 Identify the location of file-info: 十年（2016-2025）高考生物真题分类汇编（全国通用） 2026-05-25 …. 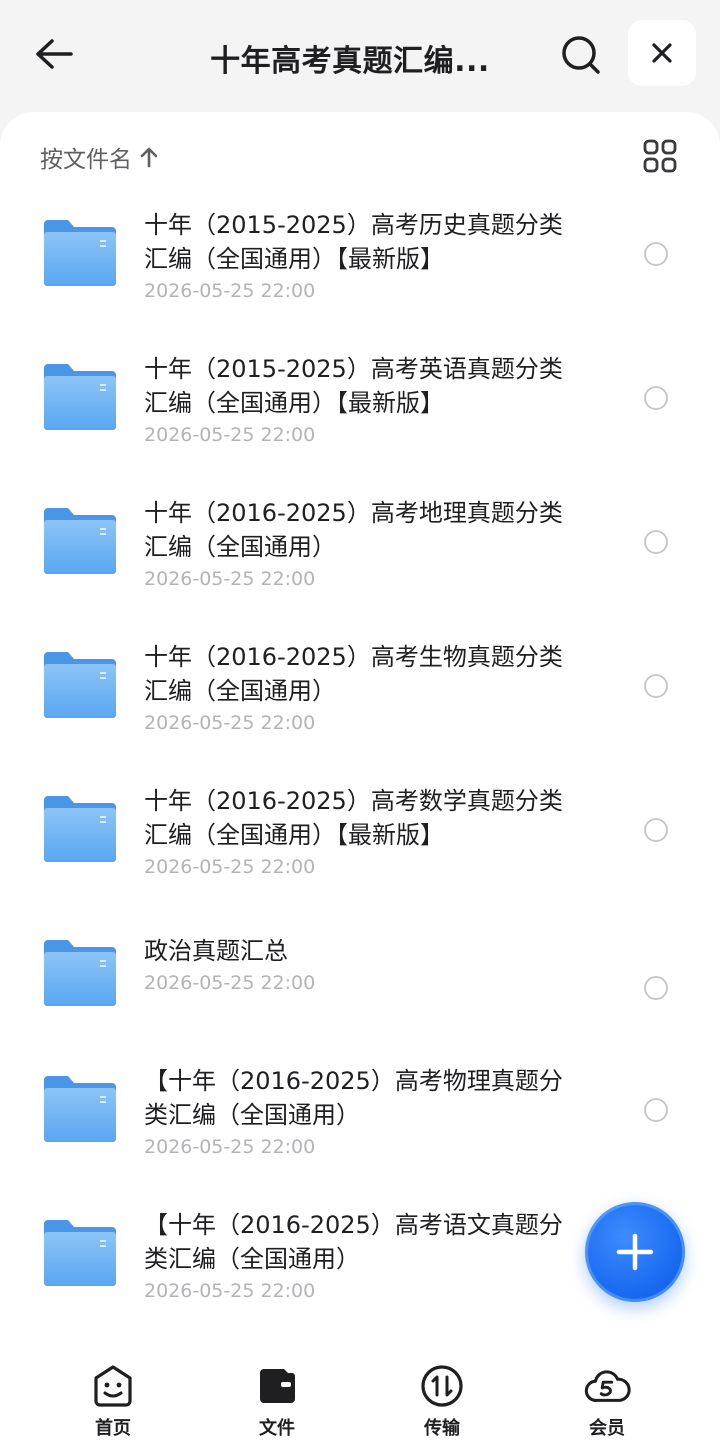
(359, 688).